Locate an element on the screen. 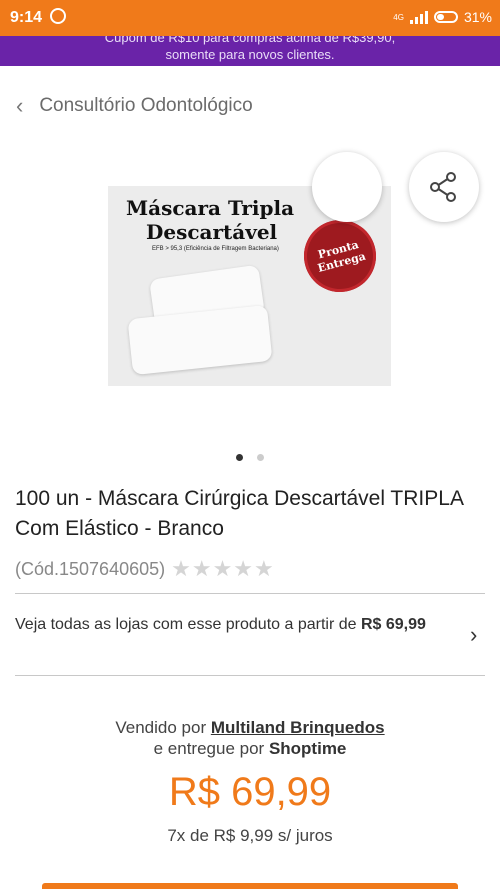 Image resolution: width=500 pixels, height=889 pixels. delivered-by-label: e entregue por is located at coordinates (209, 748).